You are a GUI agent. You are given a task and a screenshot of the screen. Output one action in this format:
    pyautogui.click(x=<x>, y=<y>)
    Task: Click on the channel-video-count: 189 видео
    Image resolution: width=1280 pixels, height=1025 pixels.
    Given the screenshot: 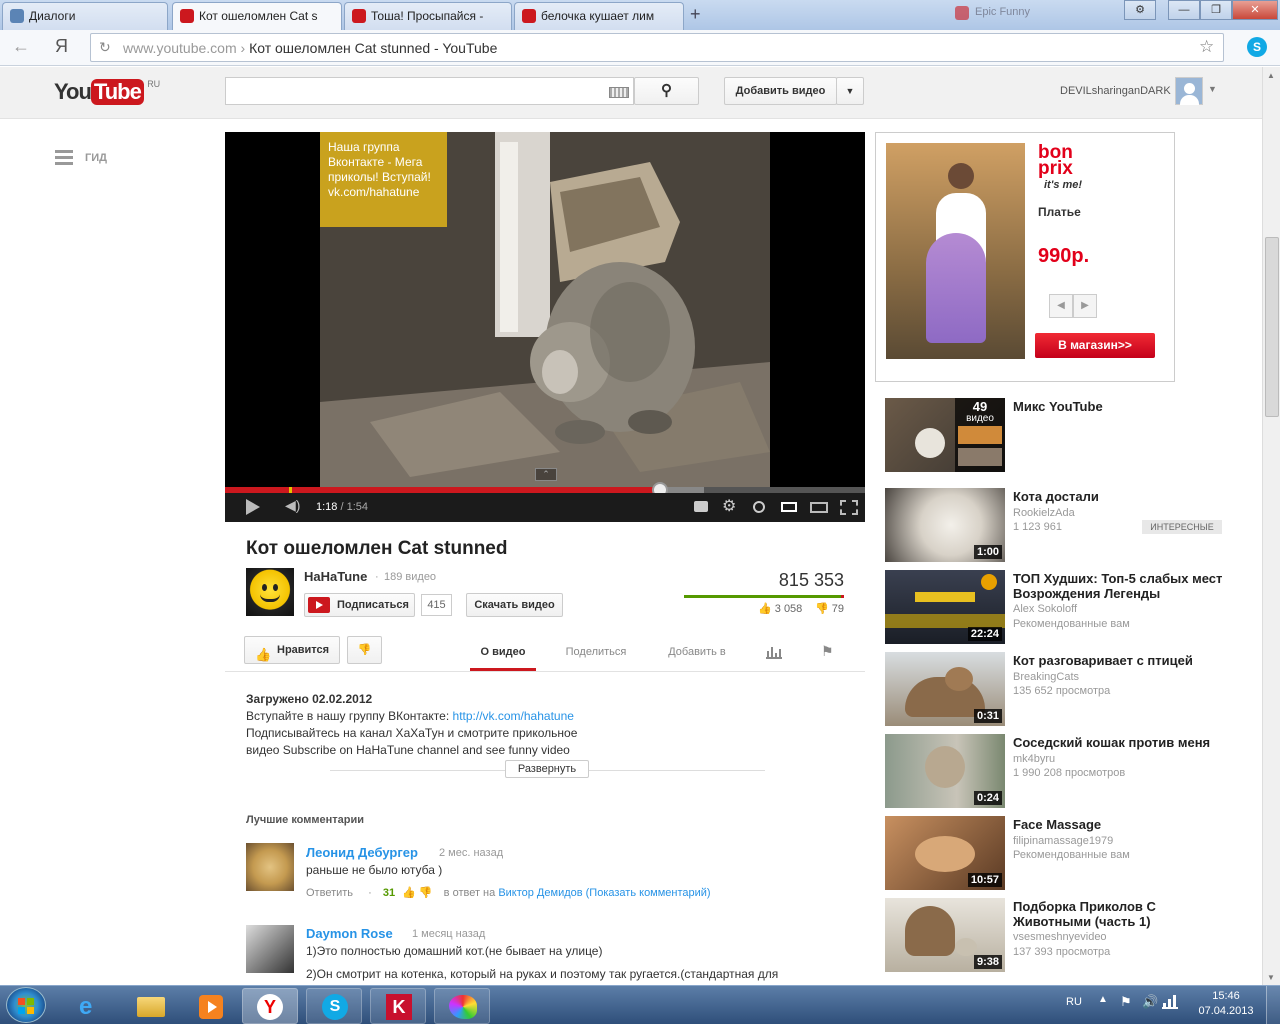 What is the action you would take?
    pyautogui.click(x=410, y=577)
    